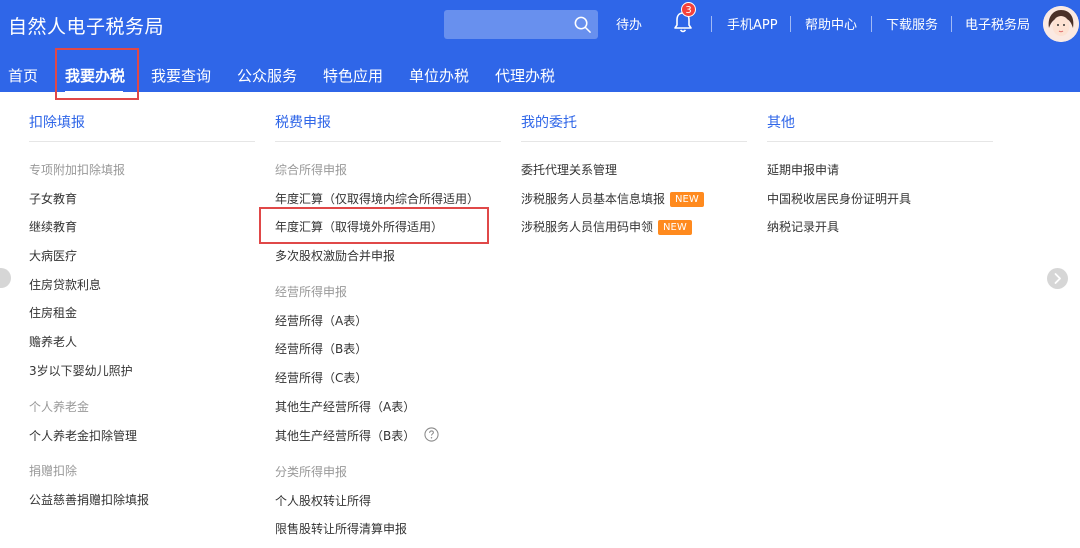  I want to click on menu-link-annual-domestic: 年度汇算（仅取得境内综合所得适用）, so click(377, 198).